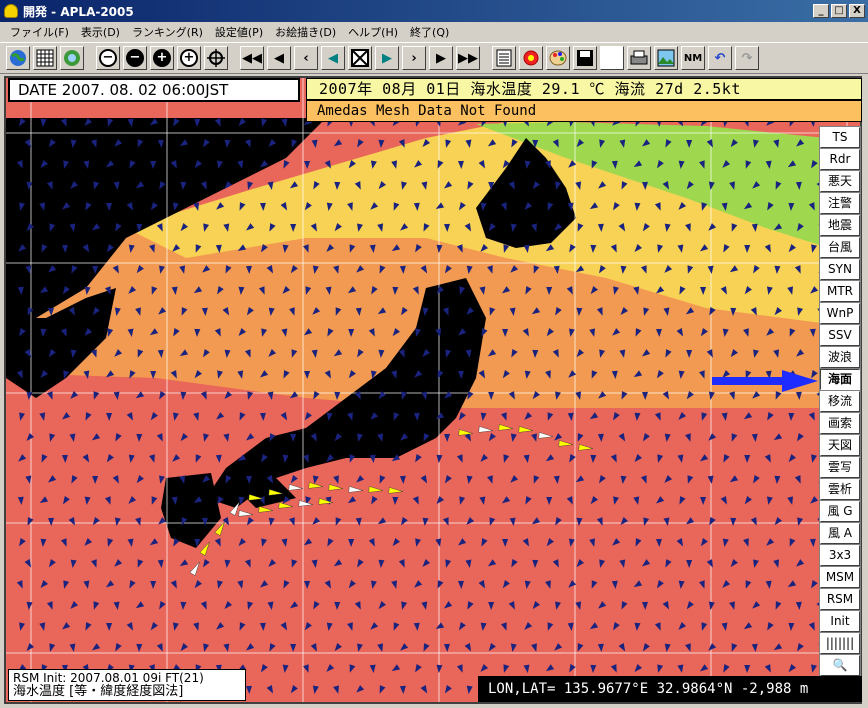 This screenshot has width=868, height=708. Describe the element at coordinates (333, 58) in the screenshot. I see `step-back-icon: ◀` at that location.